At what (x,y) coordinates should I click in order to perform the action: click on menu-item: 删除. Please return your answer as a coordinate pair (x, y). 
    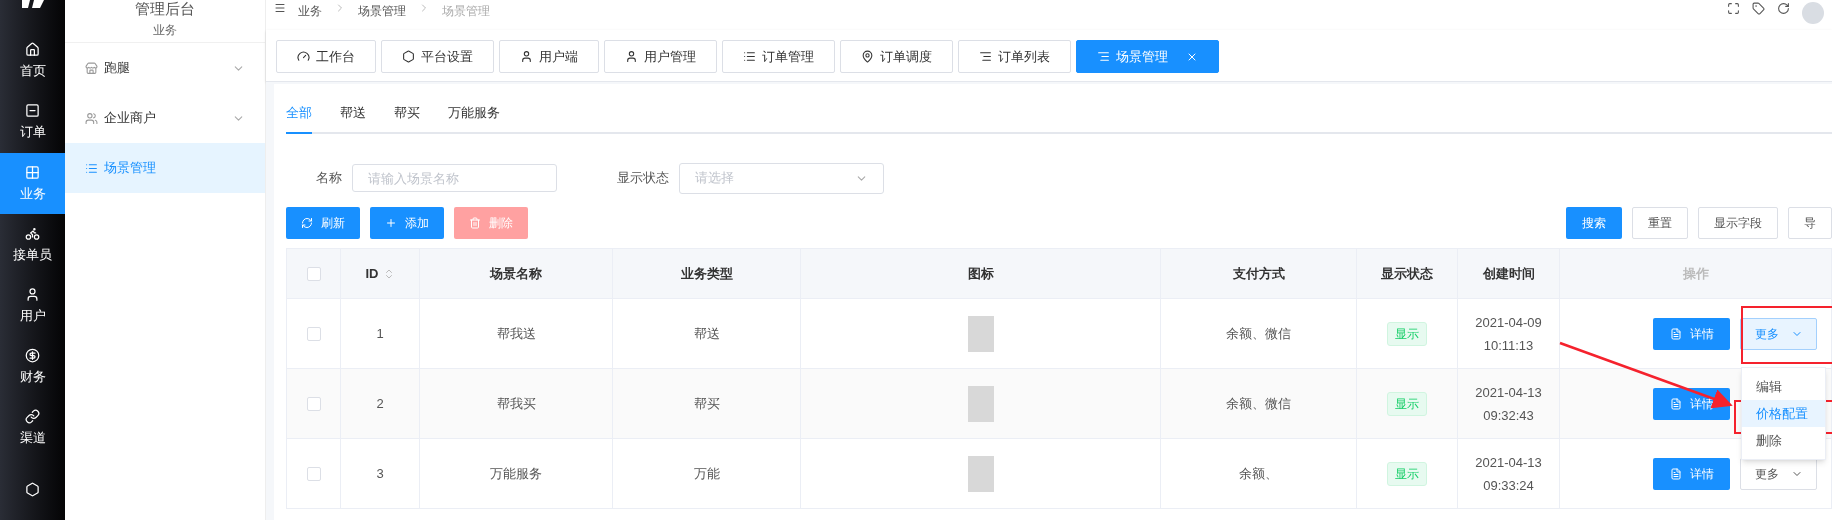
    Looking at the image, I should click on (1783, 440).